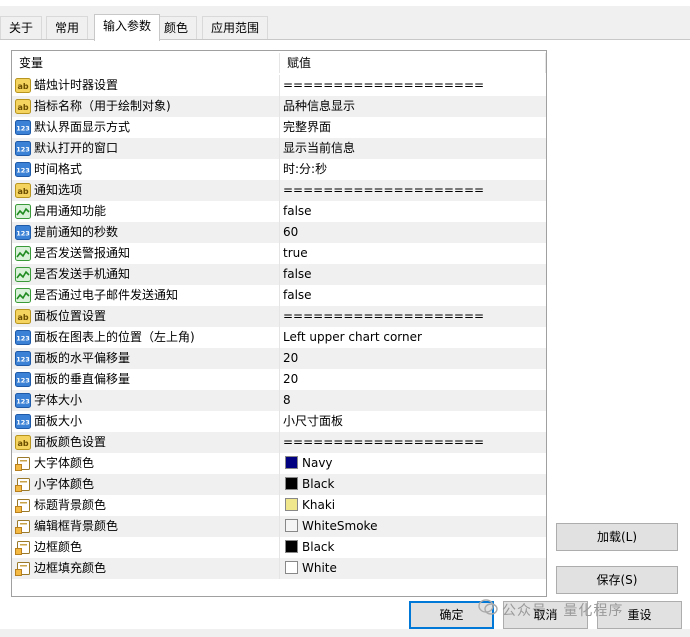 The width and height of the screenshot is (690, 637). Describe the element at coordinates (145, 442) in the screenshot. I see `variable-cell: ab 面板颜色设置` at that location.